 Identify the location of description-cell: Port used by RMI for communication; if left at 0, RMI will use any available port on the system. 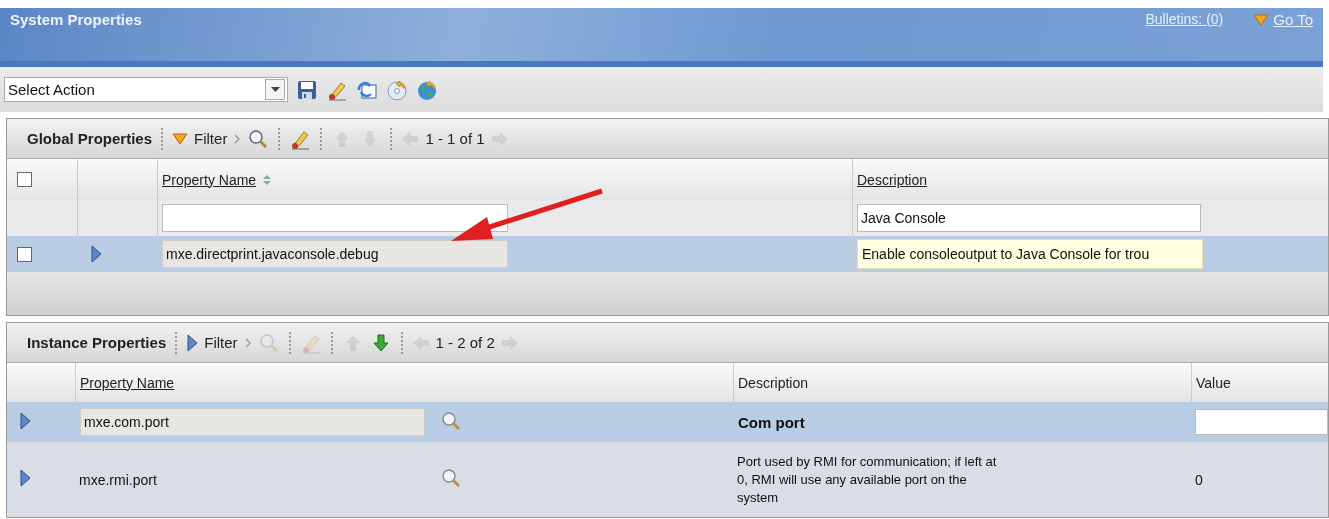
(867, 479).